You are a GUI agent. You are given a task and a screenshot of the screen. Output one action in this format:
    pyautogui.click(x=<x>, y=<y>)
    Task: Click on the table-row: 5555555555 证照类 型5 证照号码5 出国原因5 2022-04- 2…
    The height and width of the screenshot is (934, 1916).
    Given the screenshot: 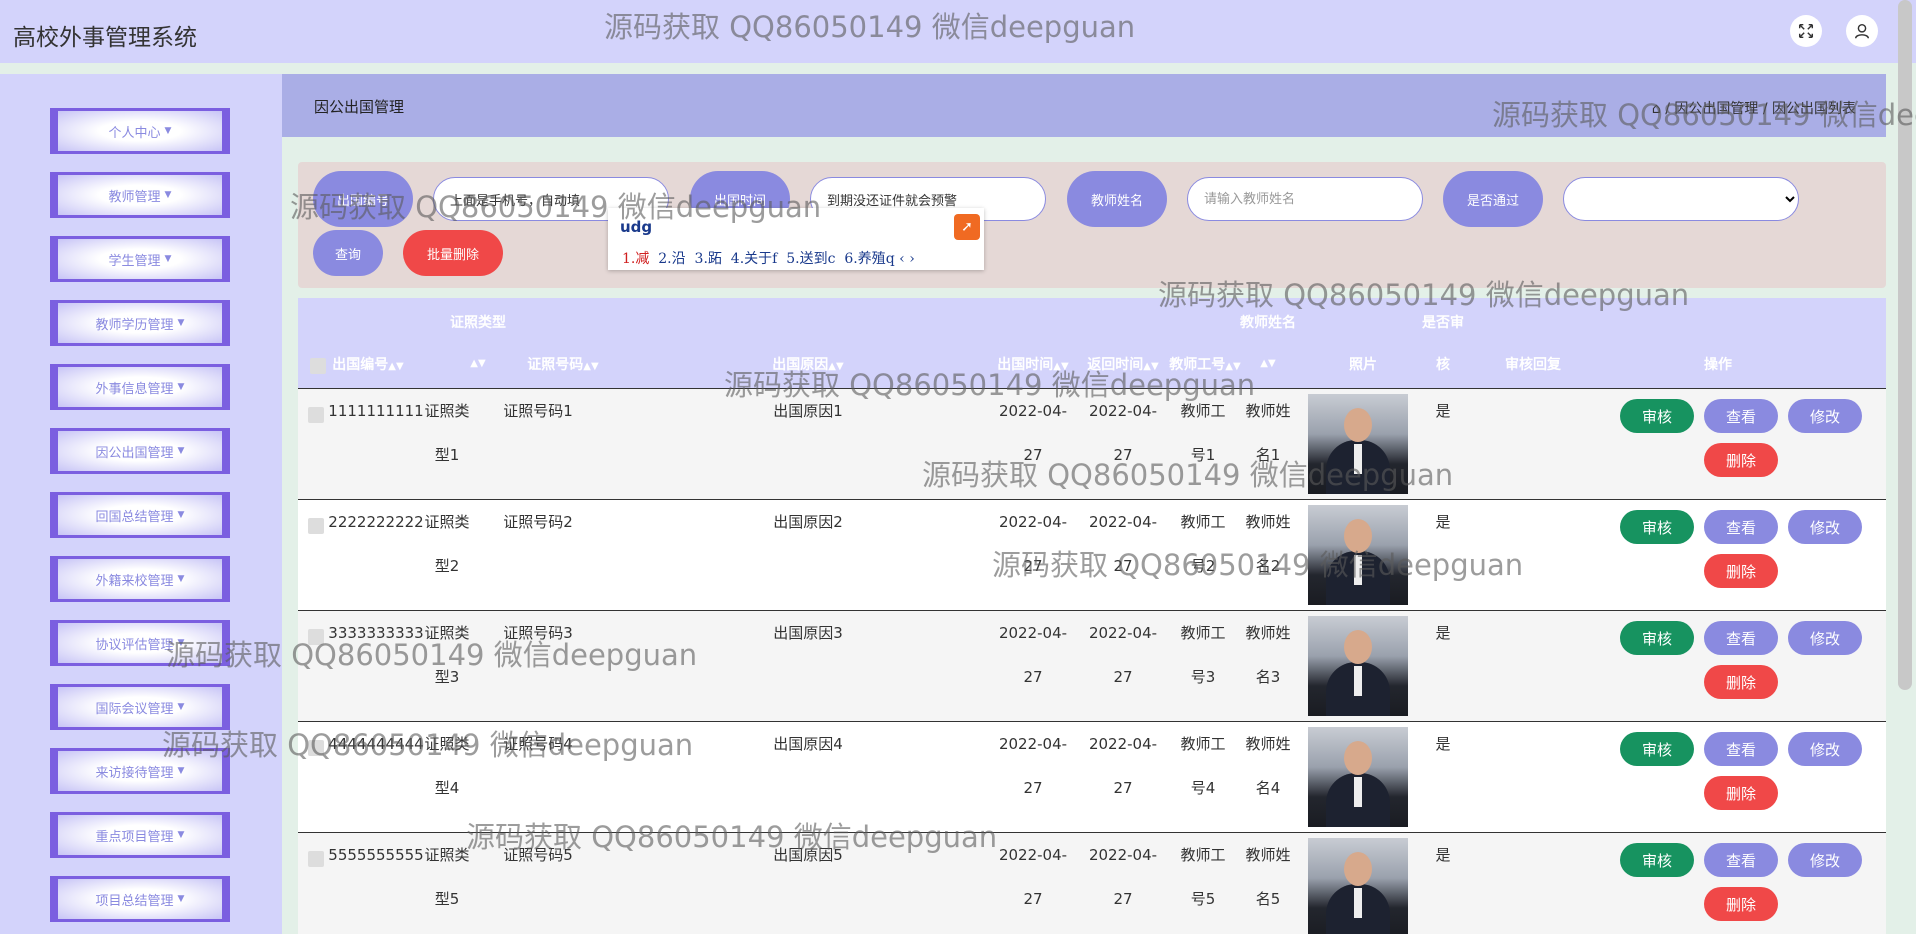 What is the action you would take?
    pyautogui.click(x=1092, y=883)
    